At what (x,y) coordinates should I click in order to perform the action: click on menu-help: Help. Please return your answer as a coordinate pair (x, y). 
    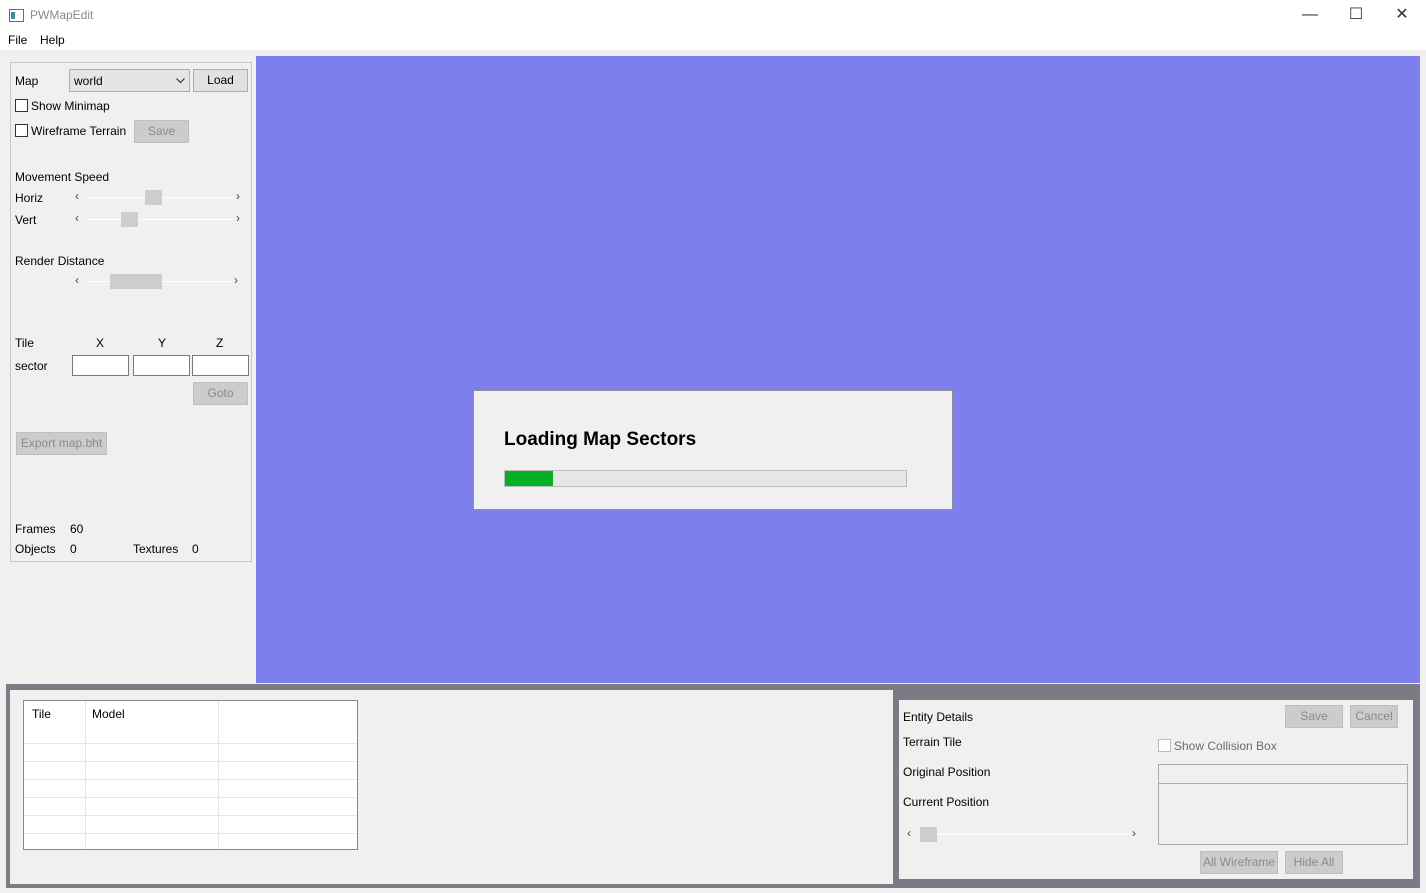
    Looking at the image, I should click on (52, 40).